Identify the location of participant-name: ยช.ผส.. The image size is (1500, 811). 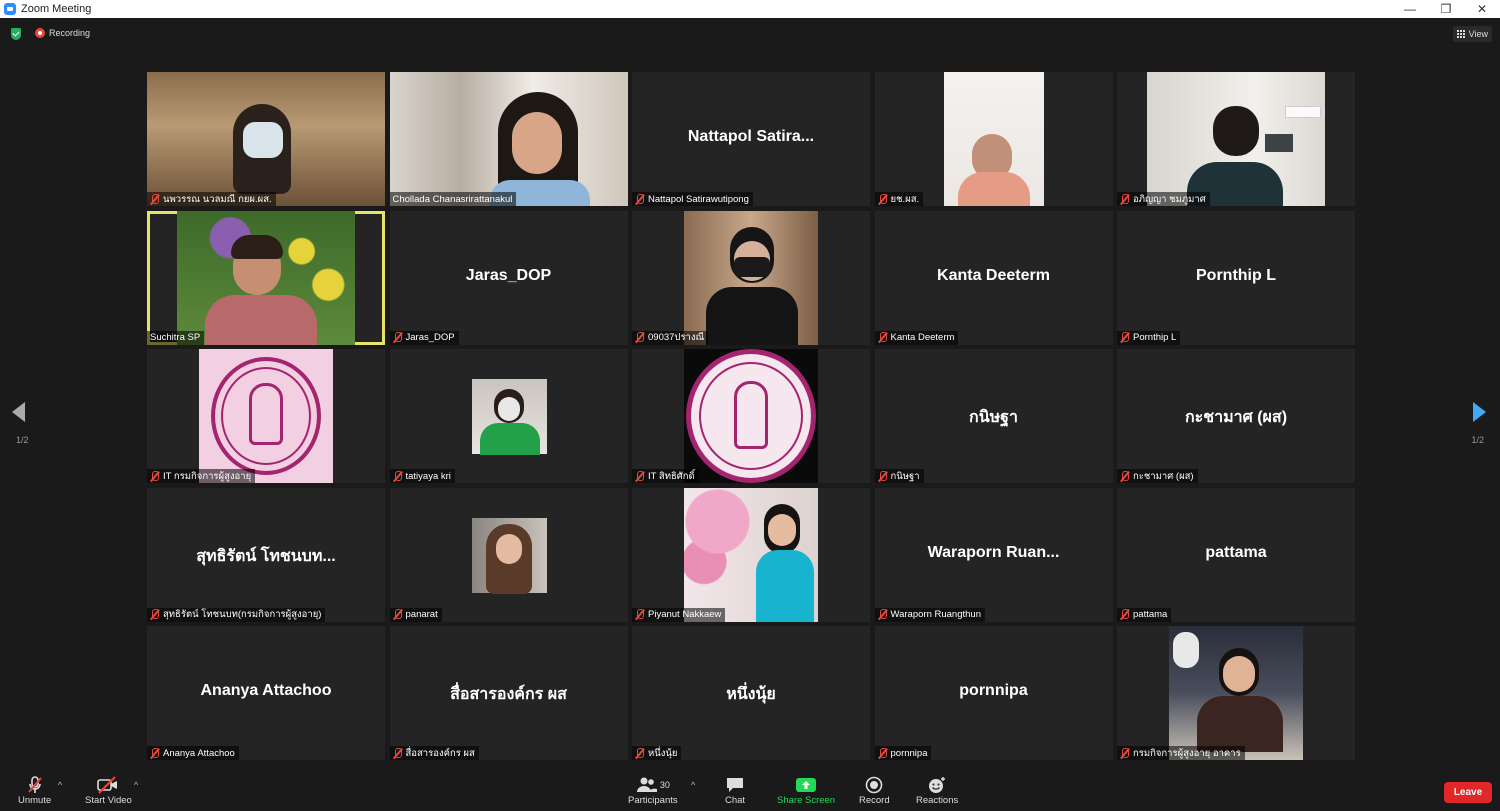
(905, 199).